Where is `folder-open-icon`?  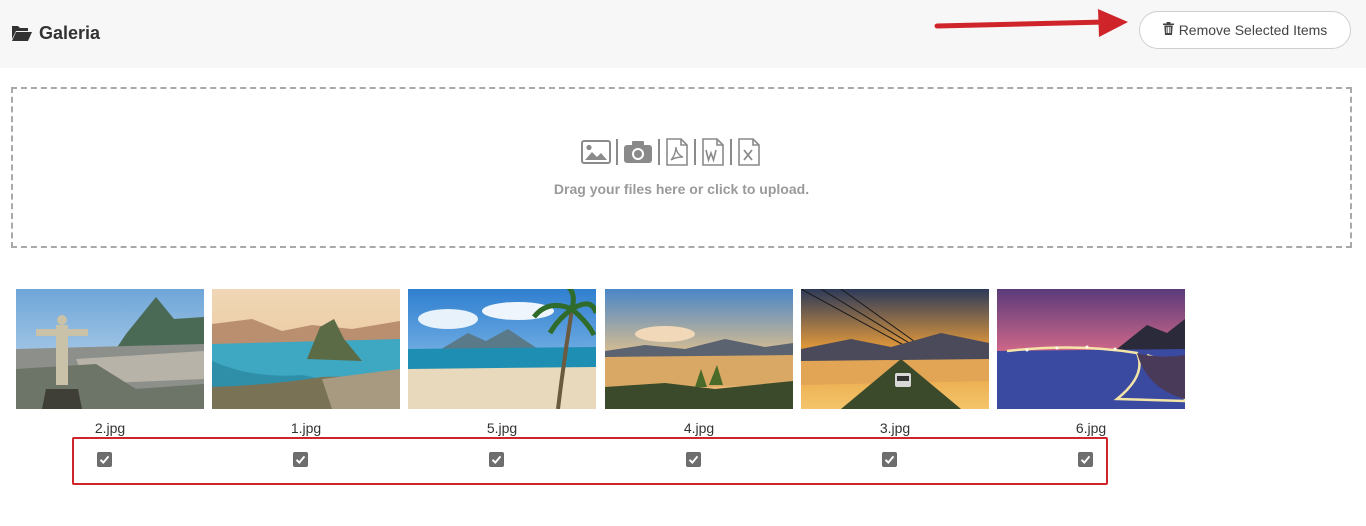
folder-open-icon is located at coordinates (22, 33).